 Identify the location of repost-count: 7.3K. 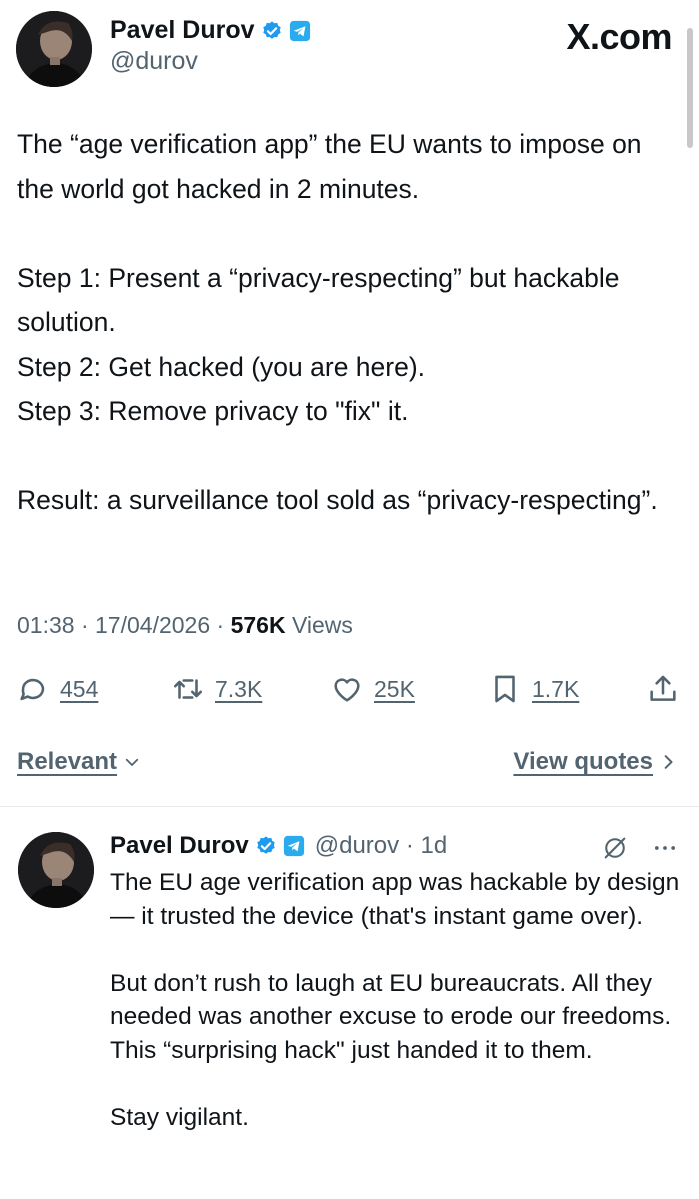
(239, 688).